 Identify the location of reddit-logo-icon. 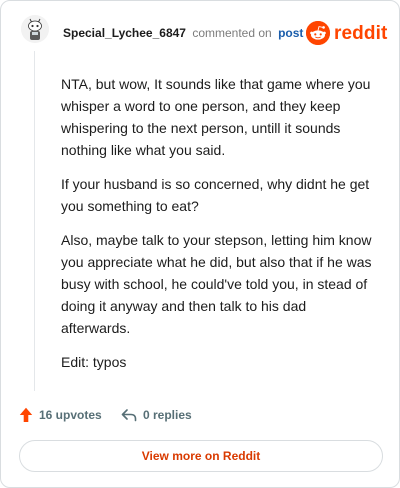
(318, 33).